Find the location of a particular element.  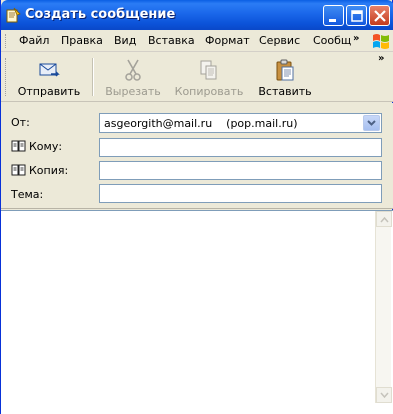

maximize-icon is located at coordinates (357, 16).